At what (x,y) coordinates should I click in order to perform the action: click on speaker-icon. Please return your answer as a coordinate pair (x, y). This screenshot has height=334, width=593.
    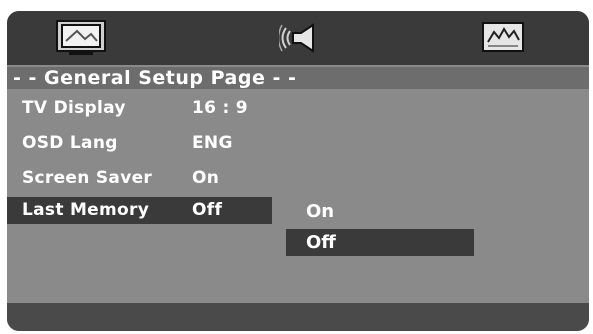
    Looking at the image, I should click on (301, 38).